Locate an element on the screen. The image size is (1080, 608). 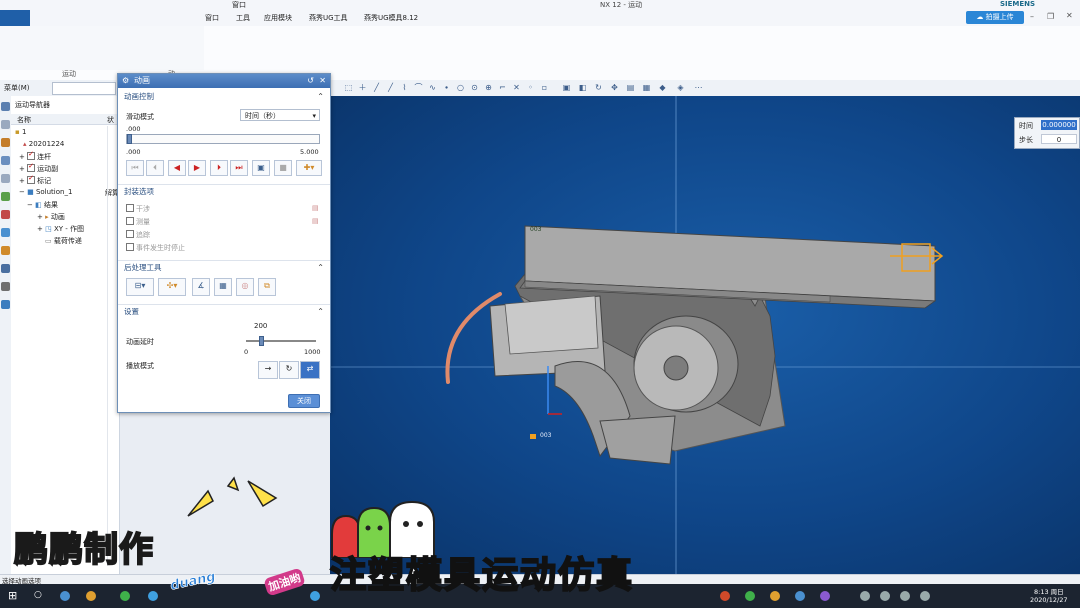
tree-row-xy-graph: + ◳ XY - 作图 is located at coordinates (60, 229).